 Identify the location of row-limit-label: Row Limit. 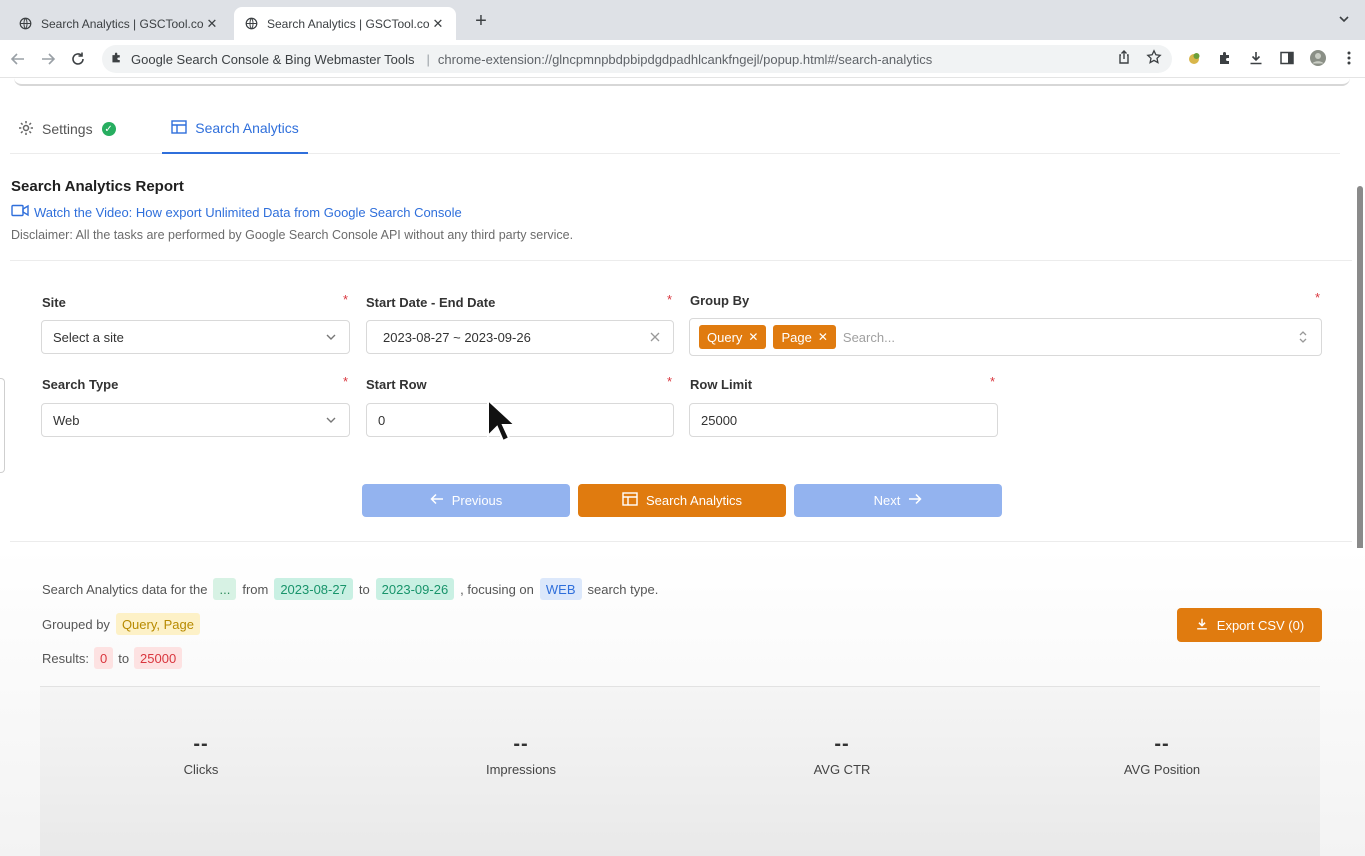
(721, 384).